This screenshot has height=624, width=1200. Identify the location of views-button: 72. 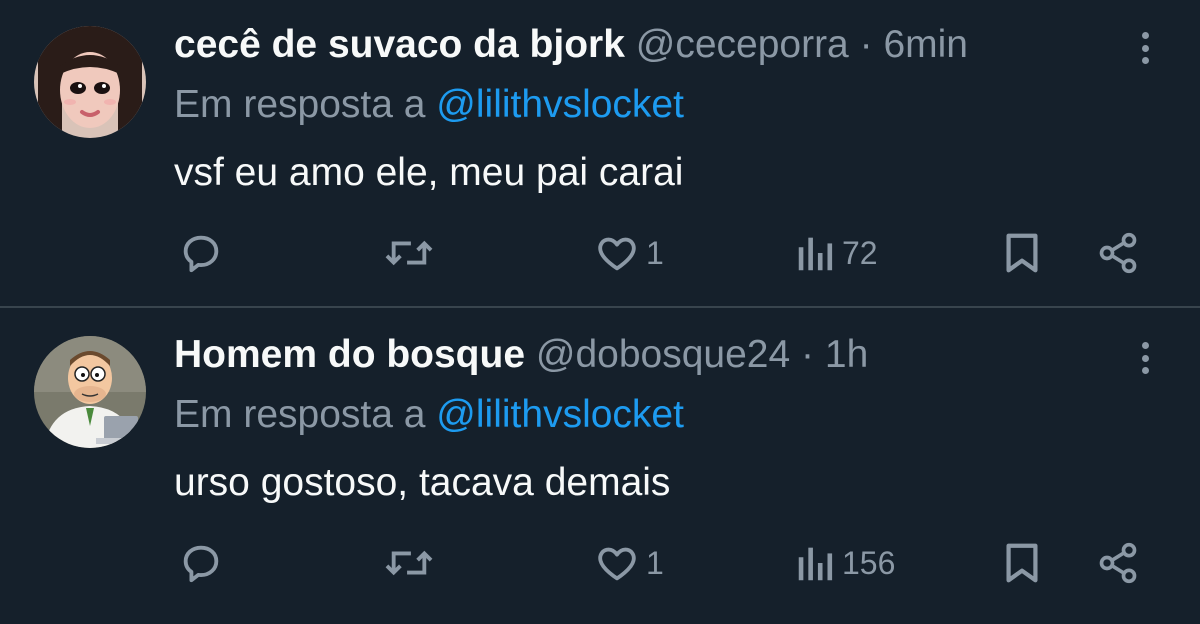
(837, 253).